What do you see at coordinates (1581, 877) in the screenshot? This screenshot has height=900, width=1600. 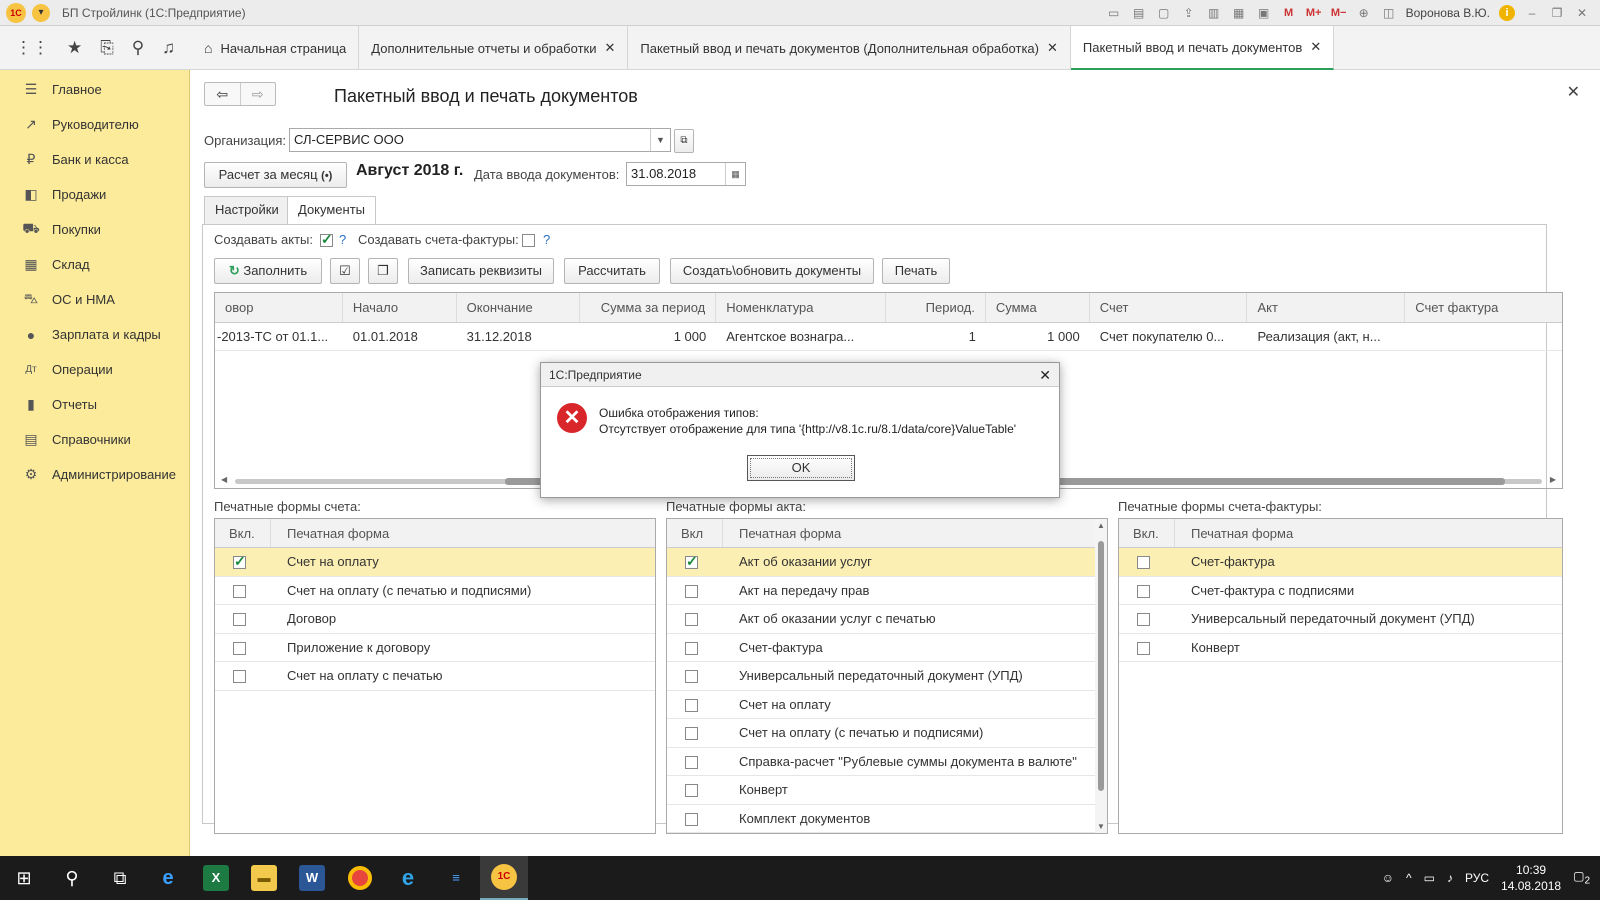 I see `notifications-icon: ▢2` at bounding box center [1581, 877].